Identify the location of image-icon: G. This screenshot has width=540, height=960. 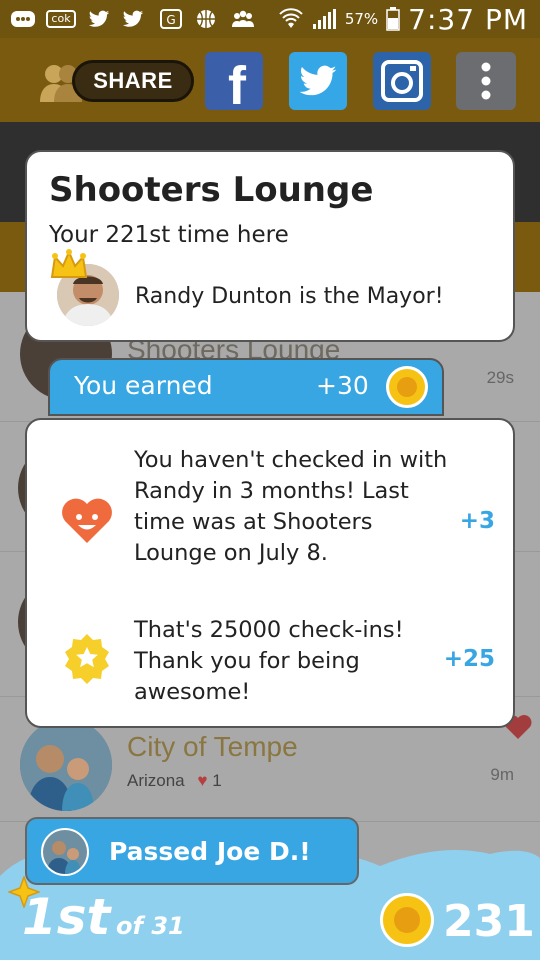
(171, 19).